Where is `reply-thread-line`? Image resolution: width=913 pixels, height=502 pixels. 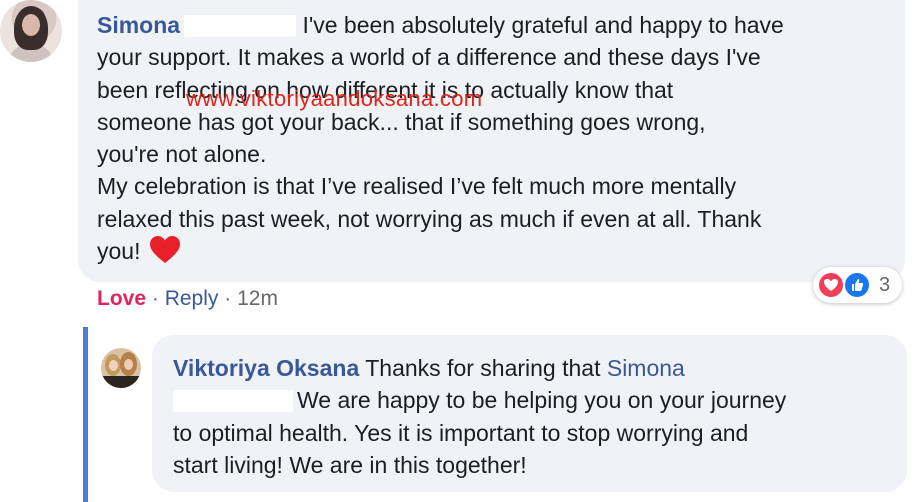 reply-thread-line is located at coordinates (85, 414).